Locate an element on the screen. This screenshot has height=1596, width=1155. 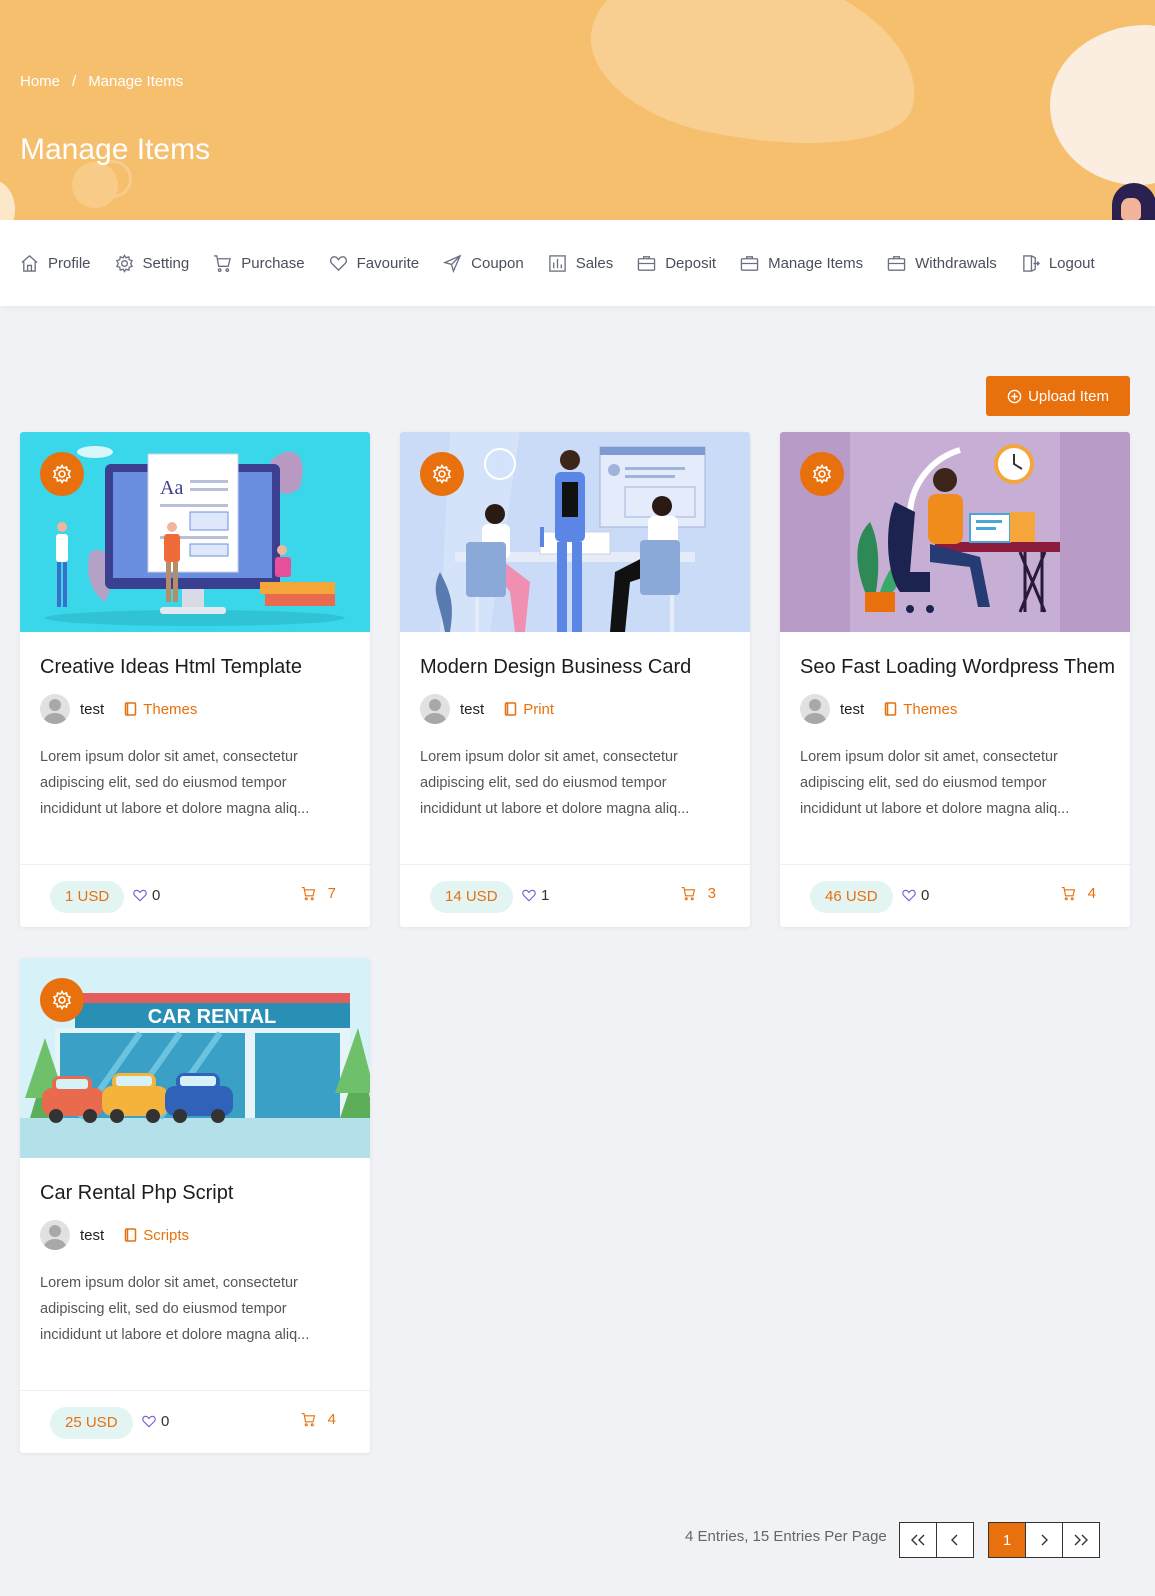
item-title: Modern Design Business Card is located at coordinates (555, 667).